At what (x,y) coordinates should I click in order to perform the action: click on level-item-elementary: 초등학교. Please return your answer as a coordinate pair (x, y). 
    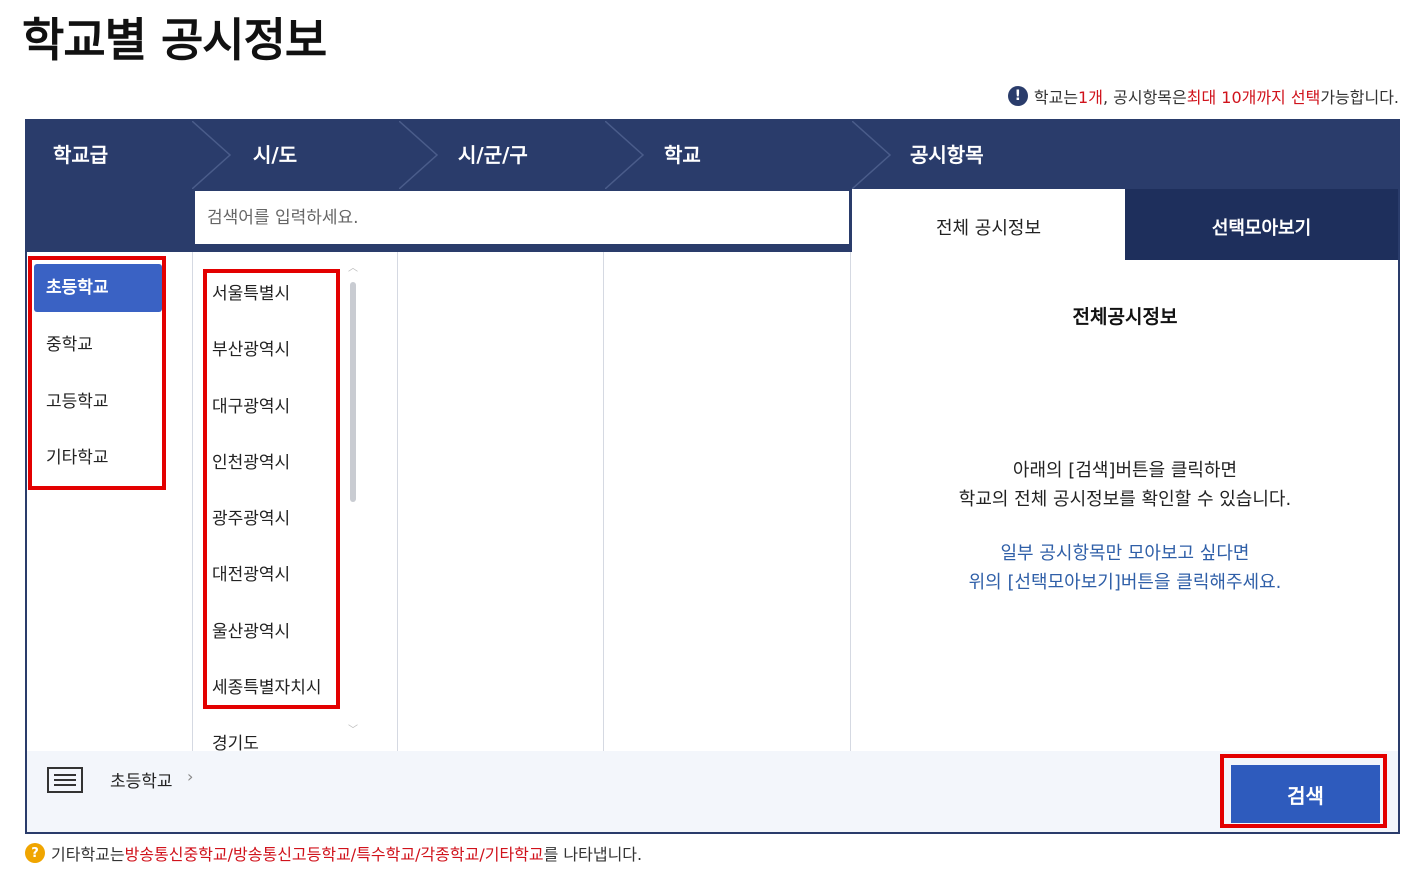
    Looking at the image, I should click on (98, 288).